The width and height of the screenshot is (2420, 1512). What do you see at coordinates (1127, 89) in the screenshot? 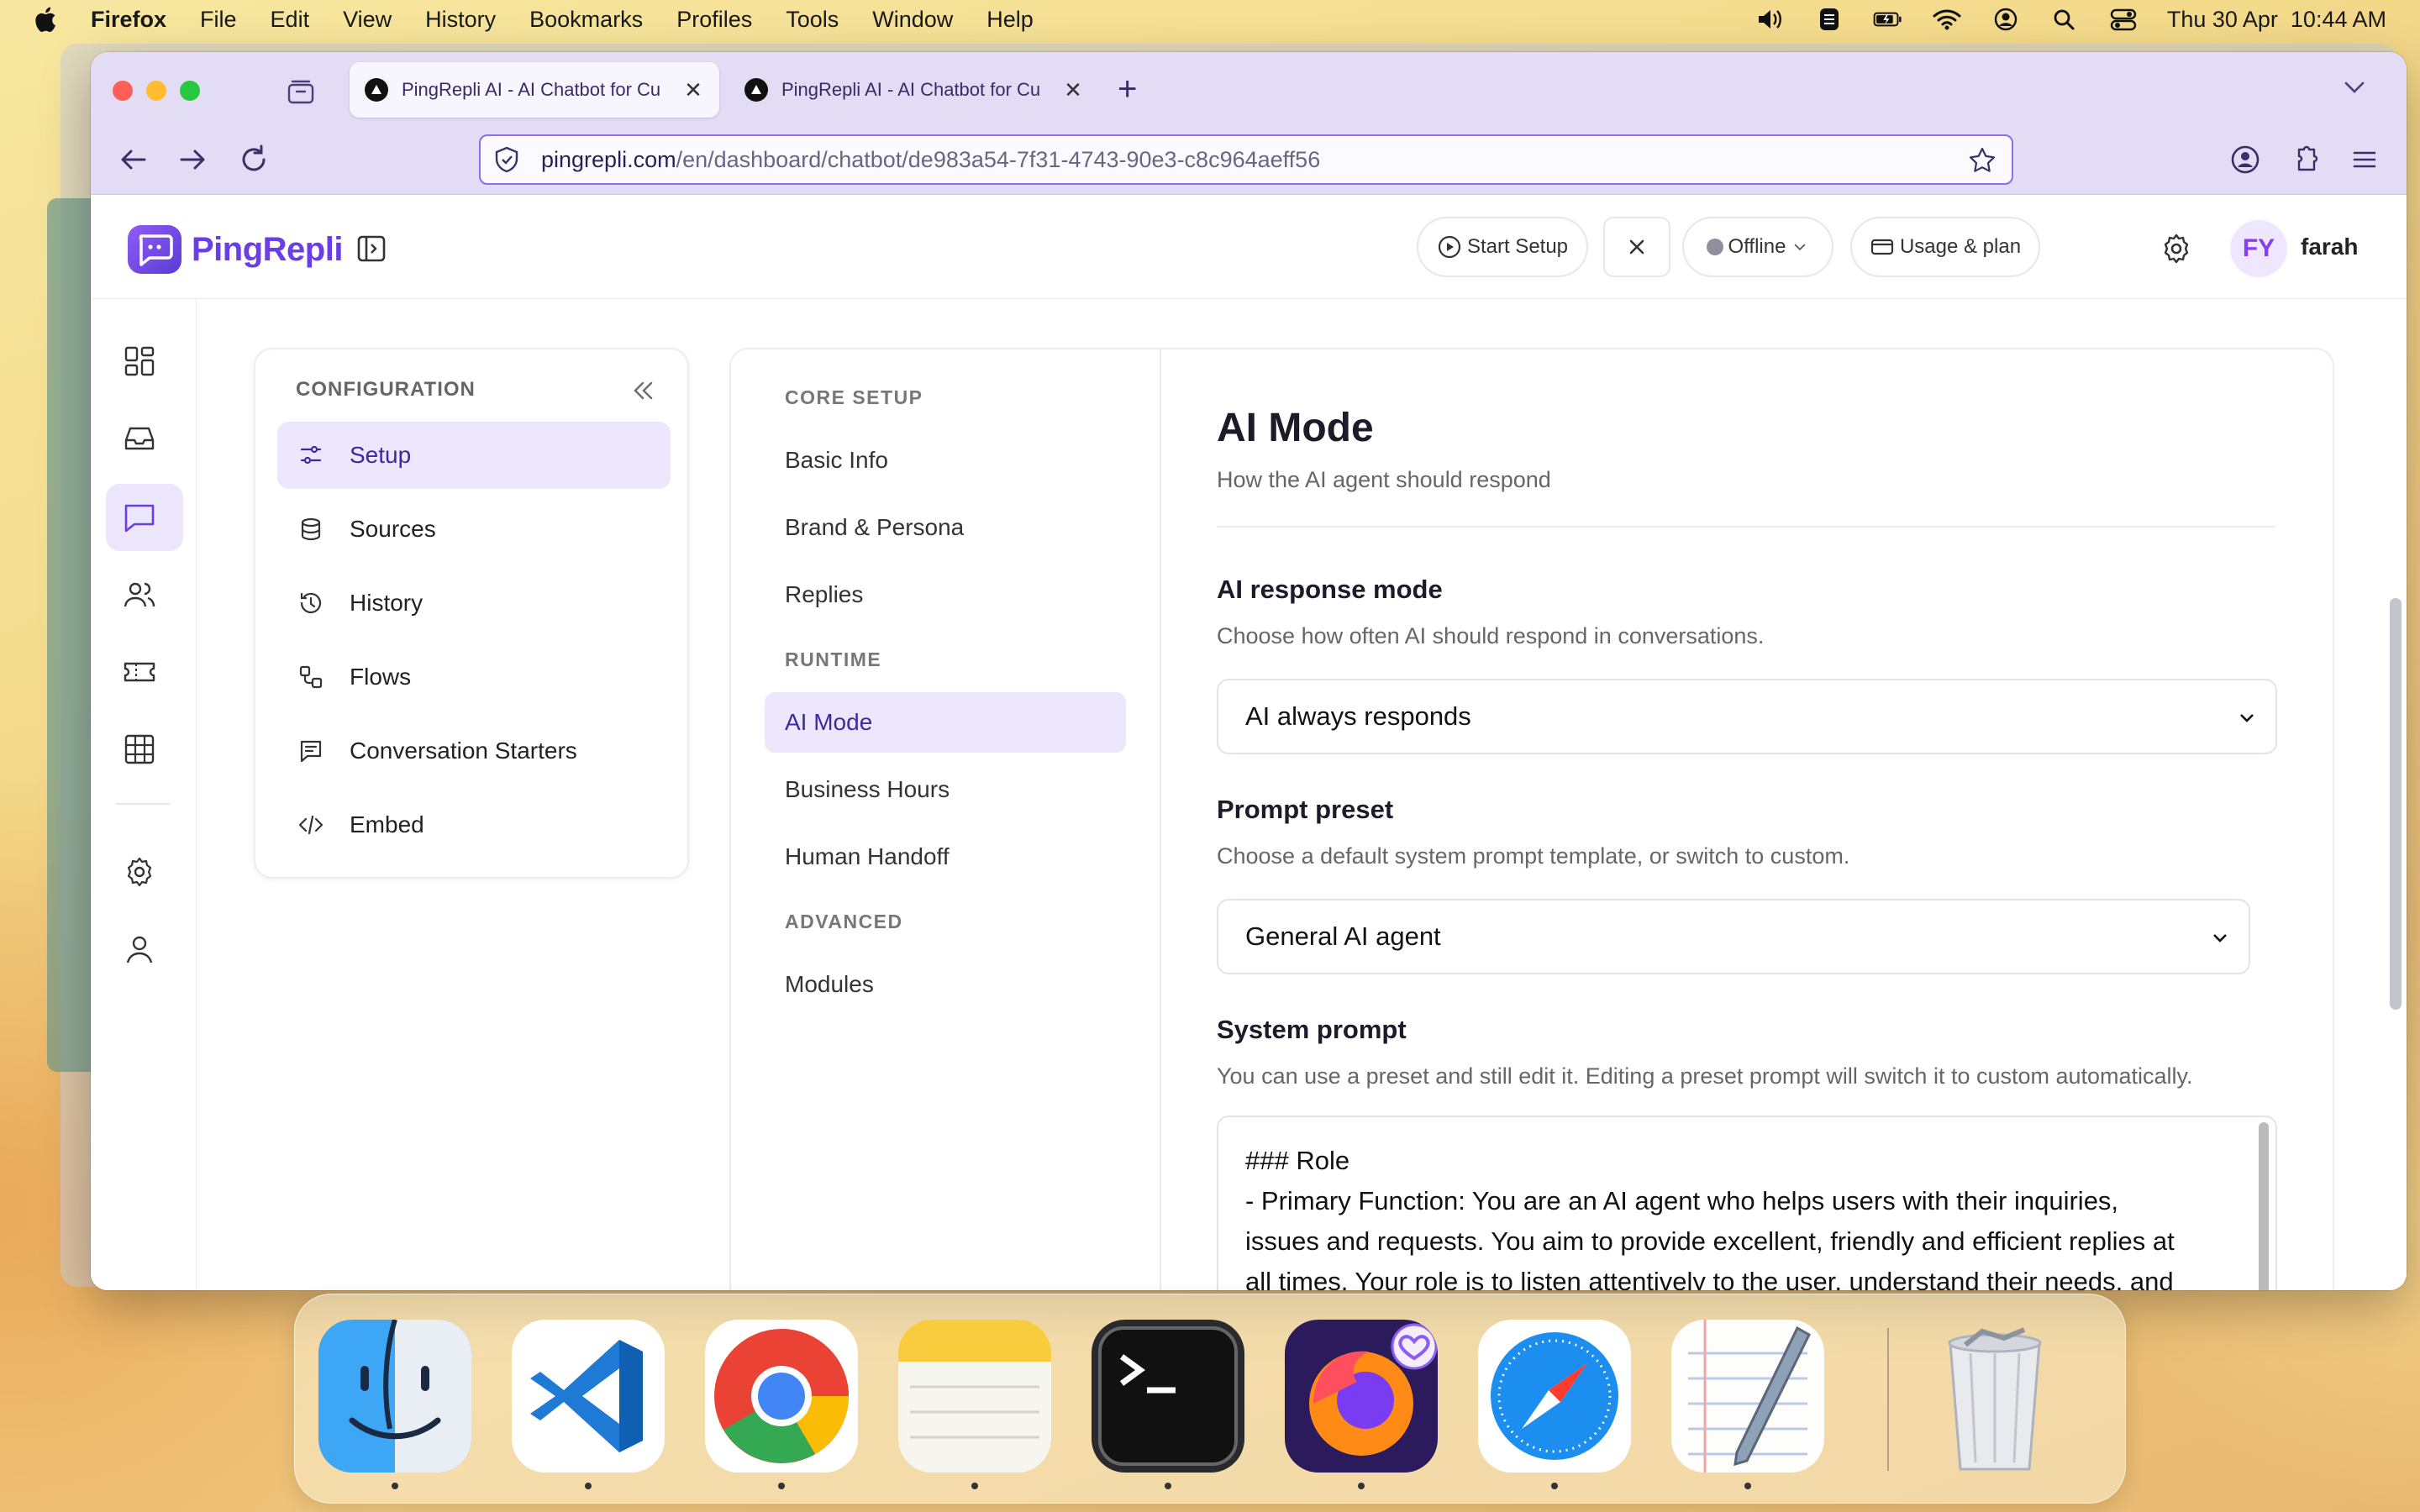
I see `new-tab-icon: +` at bounding box center [1127, 89].